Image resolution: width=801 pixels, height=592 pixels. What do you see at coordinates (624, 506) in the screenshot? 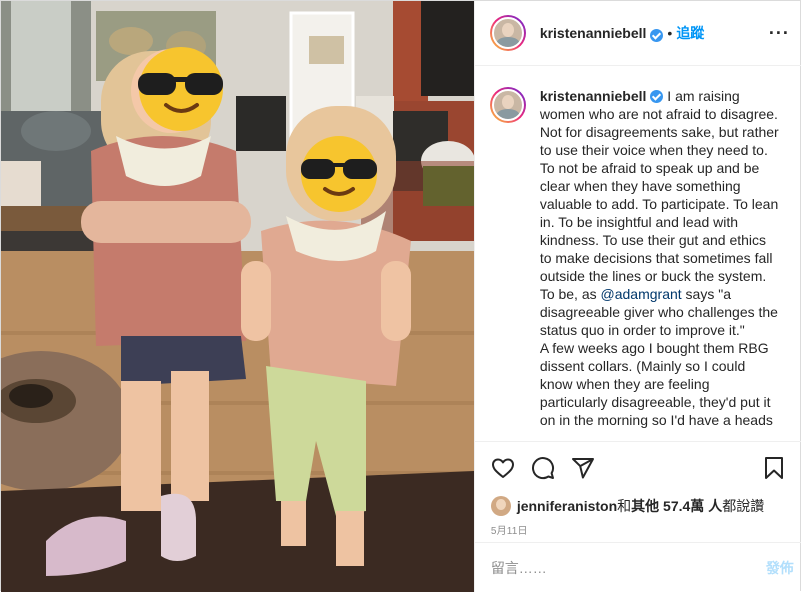
I see `likes-conjunction: 和` at bounding box center [624, 506].